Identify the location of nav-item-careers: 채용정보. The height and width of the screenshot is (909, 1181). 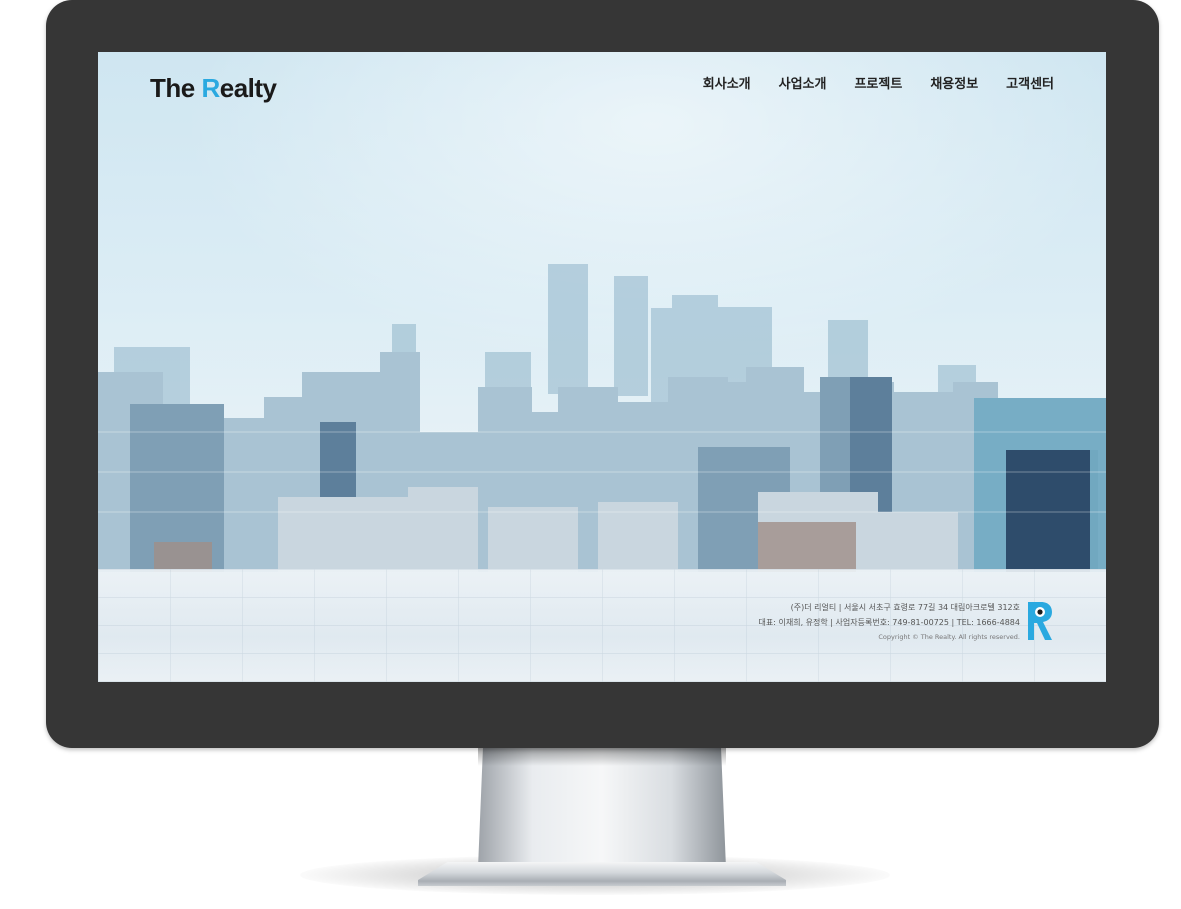
(954, 85).